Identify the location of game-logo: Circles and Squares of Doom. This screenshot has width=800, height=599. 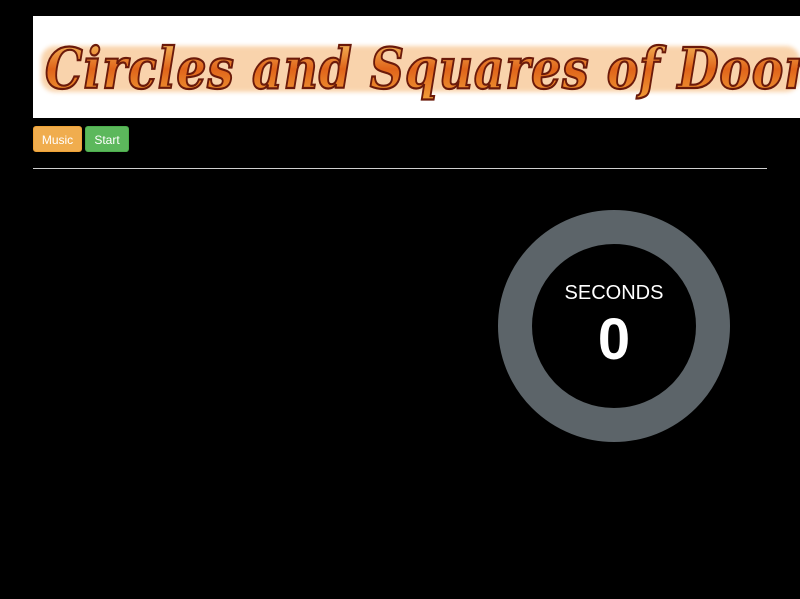
(420, 69).